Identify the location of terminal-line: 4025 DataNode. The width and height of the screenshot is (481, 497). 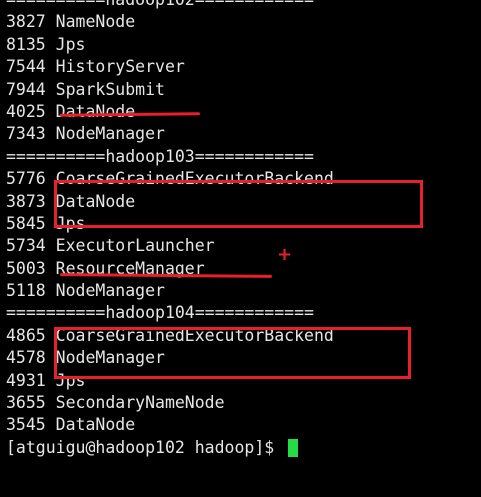
(71, 111).